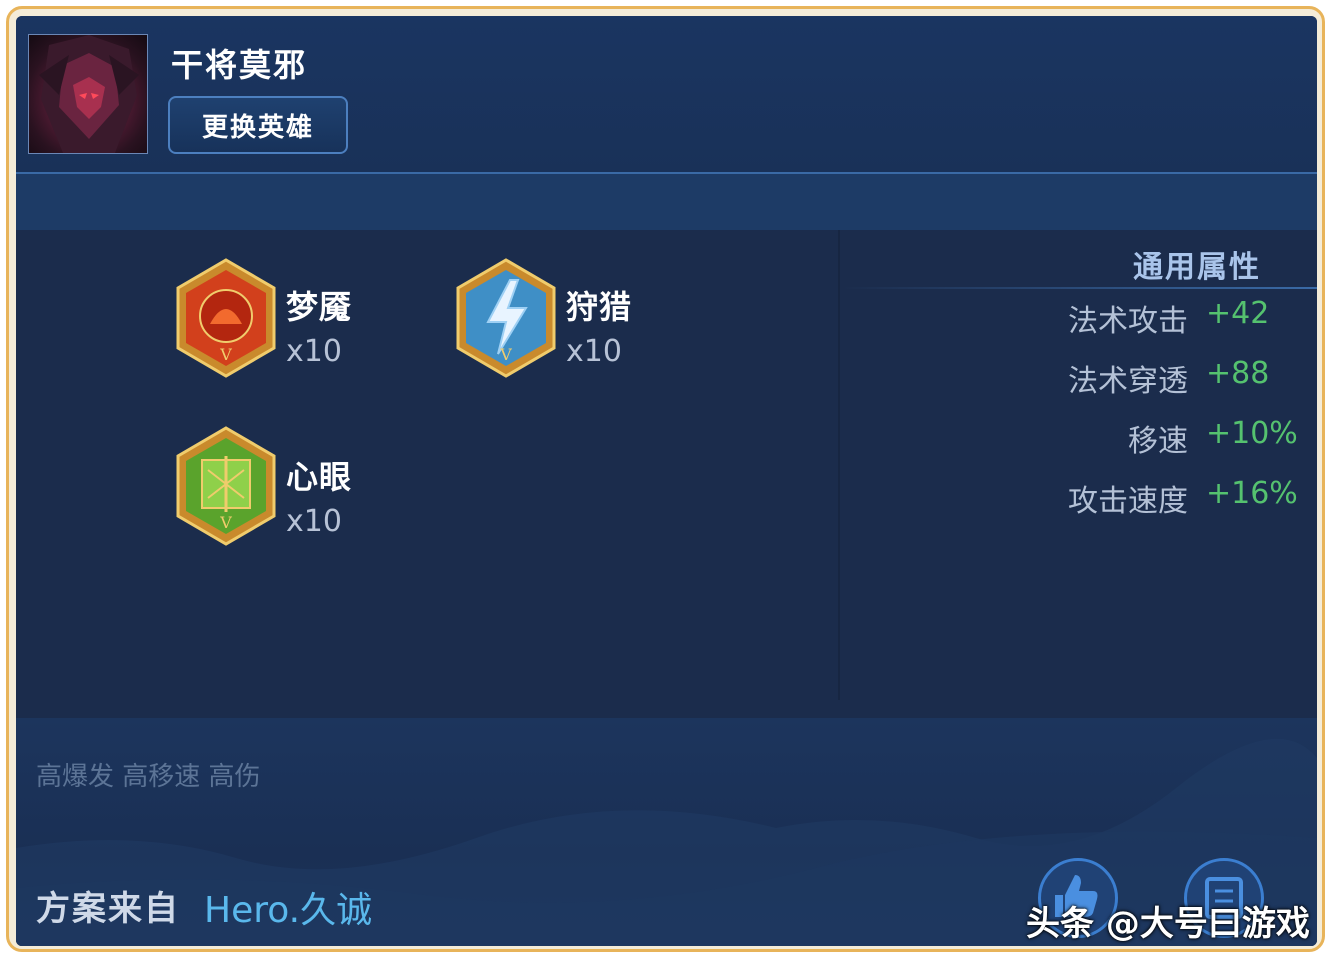 This screenshot has height=962, width=1335. Describe the element at coordinates (1238, 373) in the screenshot. I see `attribute-value: +88` at that location.